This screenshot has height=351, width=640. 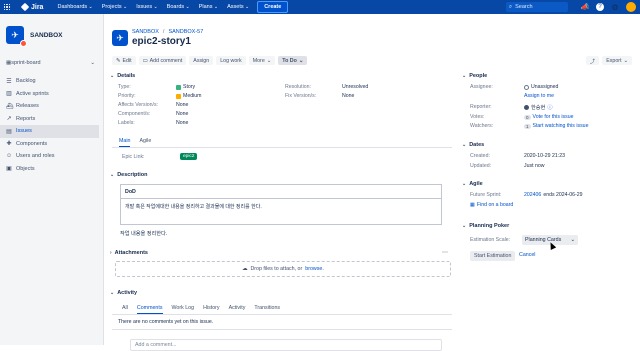 I want to click on description-header: ⌄ Description, so click(x=128, y=175).